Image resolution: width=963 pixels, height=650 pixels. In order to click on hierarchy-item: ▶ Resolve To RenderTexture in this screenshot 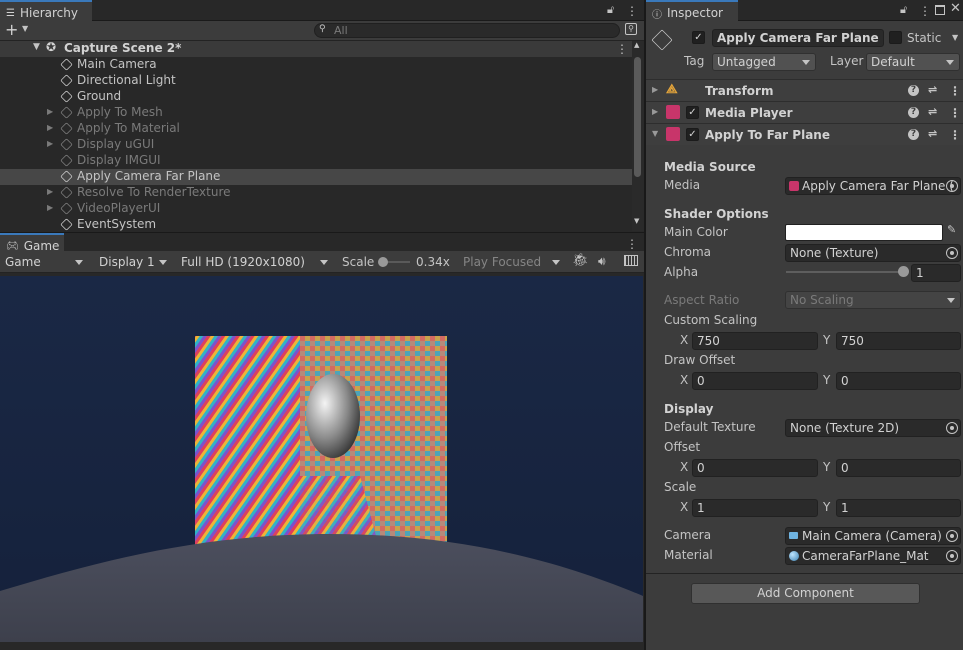, I will do `click(316, 193)`.